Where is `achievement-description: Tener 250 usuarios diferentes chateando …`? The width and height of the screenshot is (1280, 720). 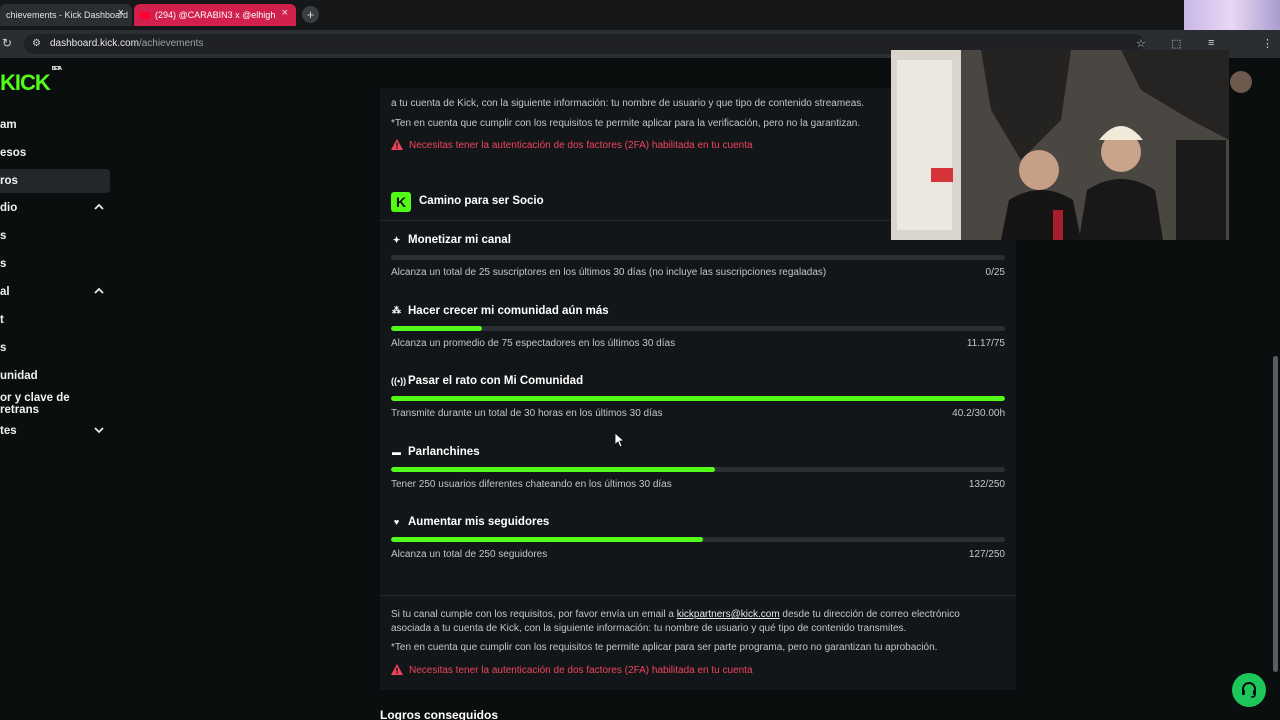
achievement-description: Tener 250 usuarios diferentes chateando … is located at coordinates (531, 484).